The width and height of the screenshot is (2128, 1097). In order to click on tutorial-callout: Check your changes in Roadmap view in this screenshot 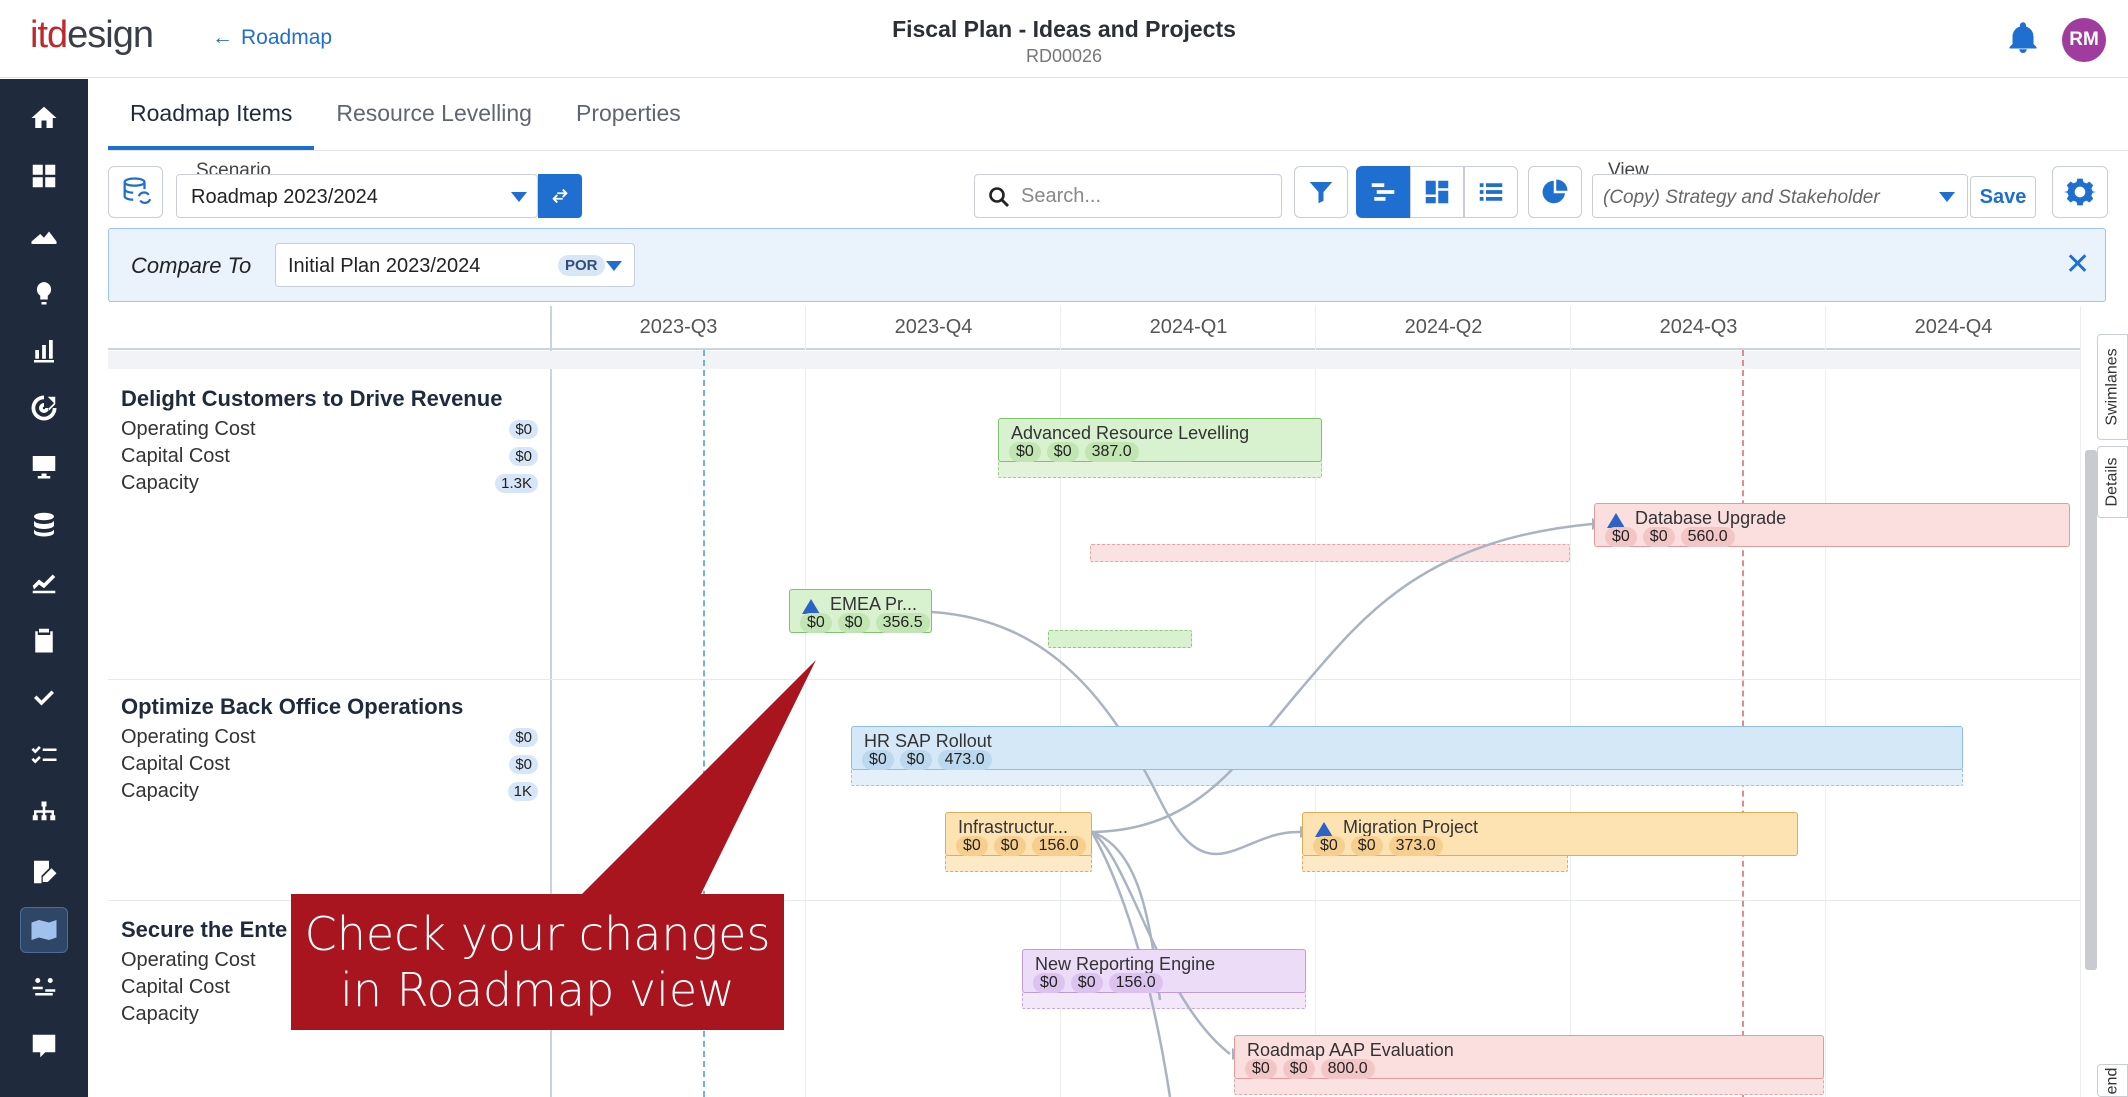, I will do `click(537, 962)`.